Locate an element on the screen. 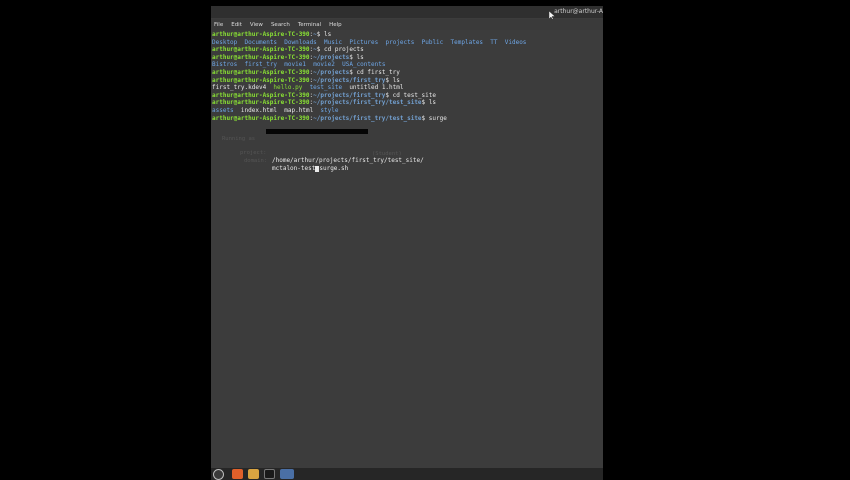 This screenshot has height=480, width=850. command-text: cd test_site is located at coordinates (414, 95).